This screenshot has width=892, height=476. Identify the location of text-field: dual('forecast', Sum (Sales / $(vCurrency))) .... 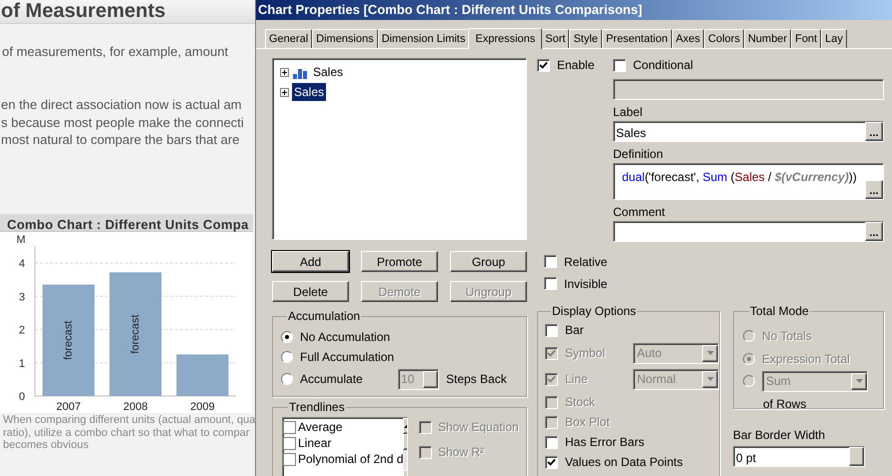
(748, 181).